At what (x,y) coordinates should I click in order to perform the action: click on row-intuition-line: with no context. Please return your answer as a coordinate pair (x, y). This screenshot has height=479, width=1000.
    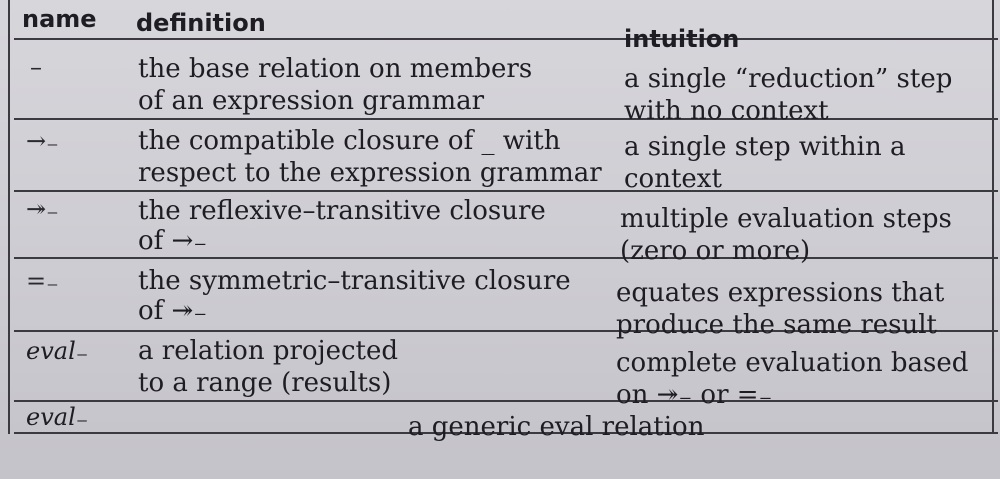
    Looking at the image, I should click on (726, 111).